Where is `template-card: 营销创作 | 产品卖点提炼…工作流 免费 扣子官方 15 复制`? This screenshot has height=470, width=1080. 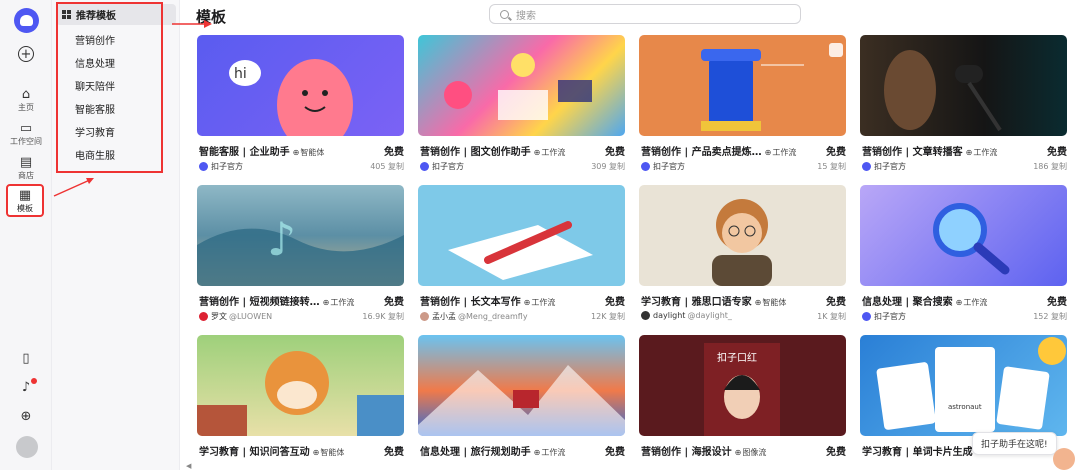 template-card: 营销创作 | 产品卖点提炼…工作流 免费 扣子官方 15 复制 is located at coordinates (742, 105).